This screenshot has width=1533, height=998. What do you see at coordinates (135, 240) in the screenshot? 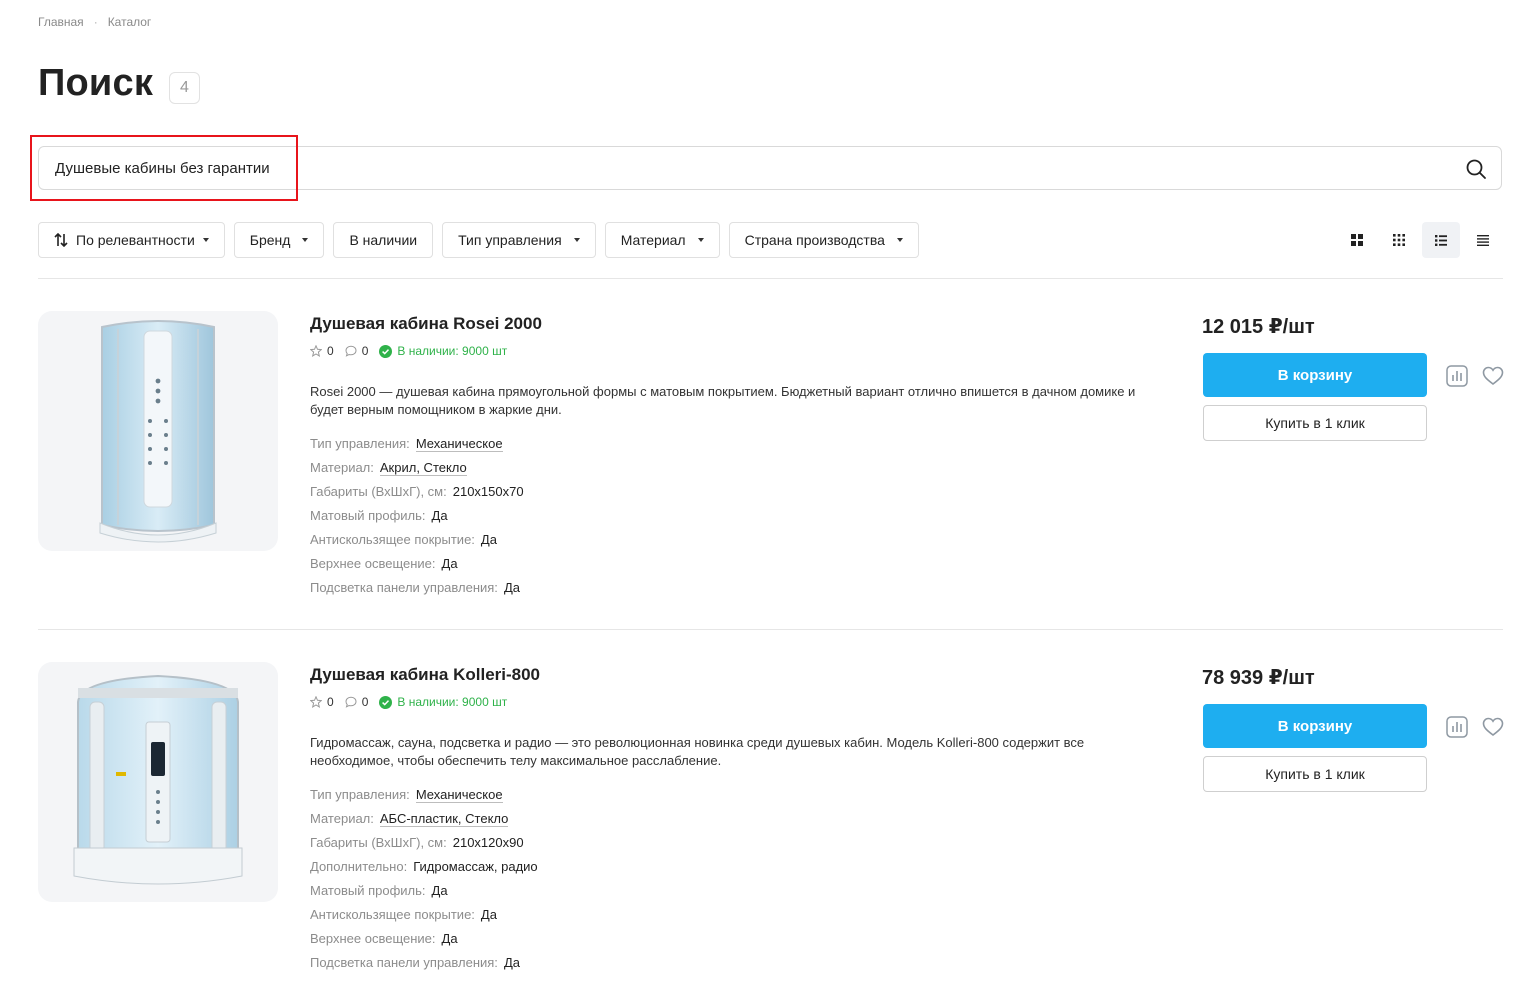
I see `sort-label: По релевантности` at bounding box center [135, 240].